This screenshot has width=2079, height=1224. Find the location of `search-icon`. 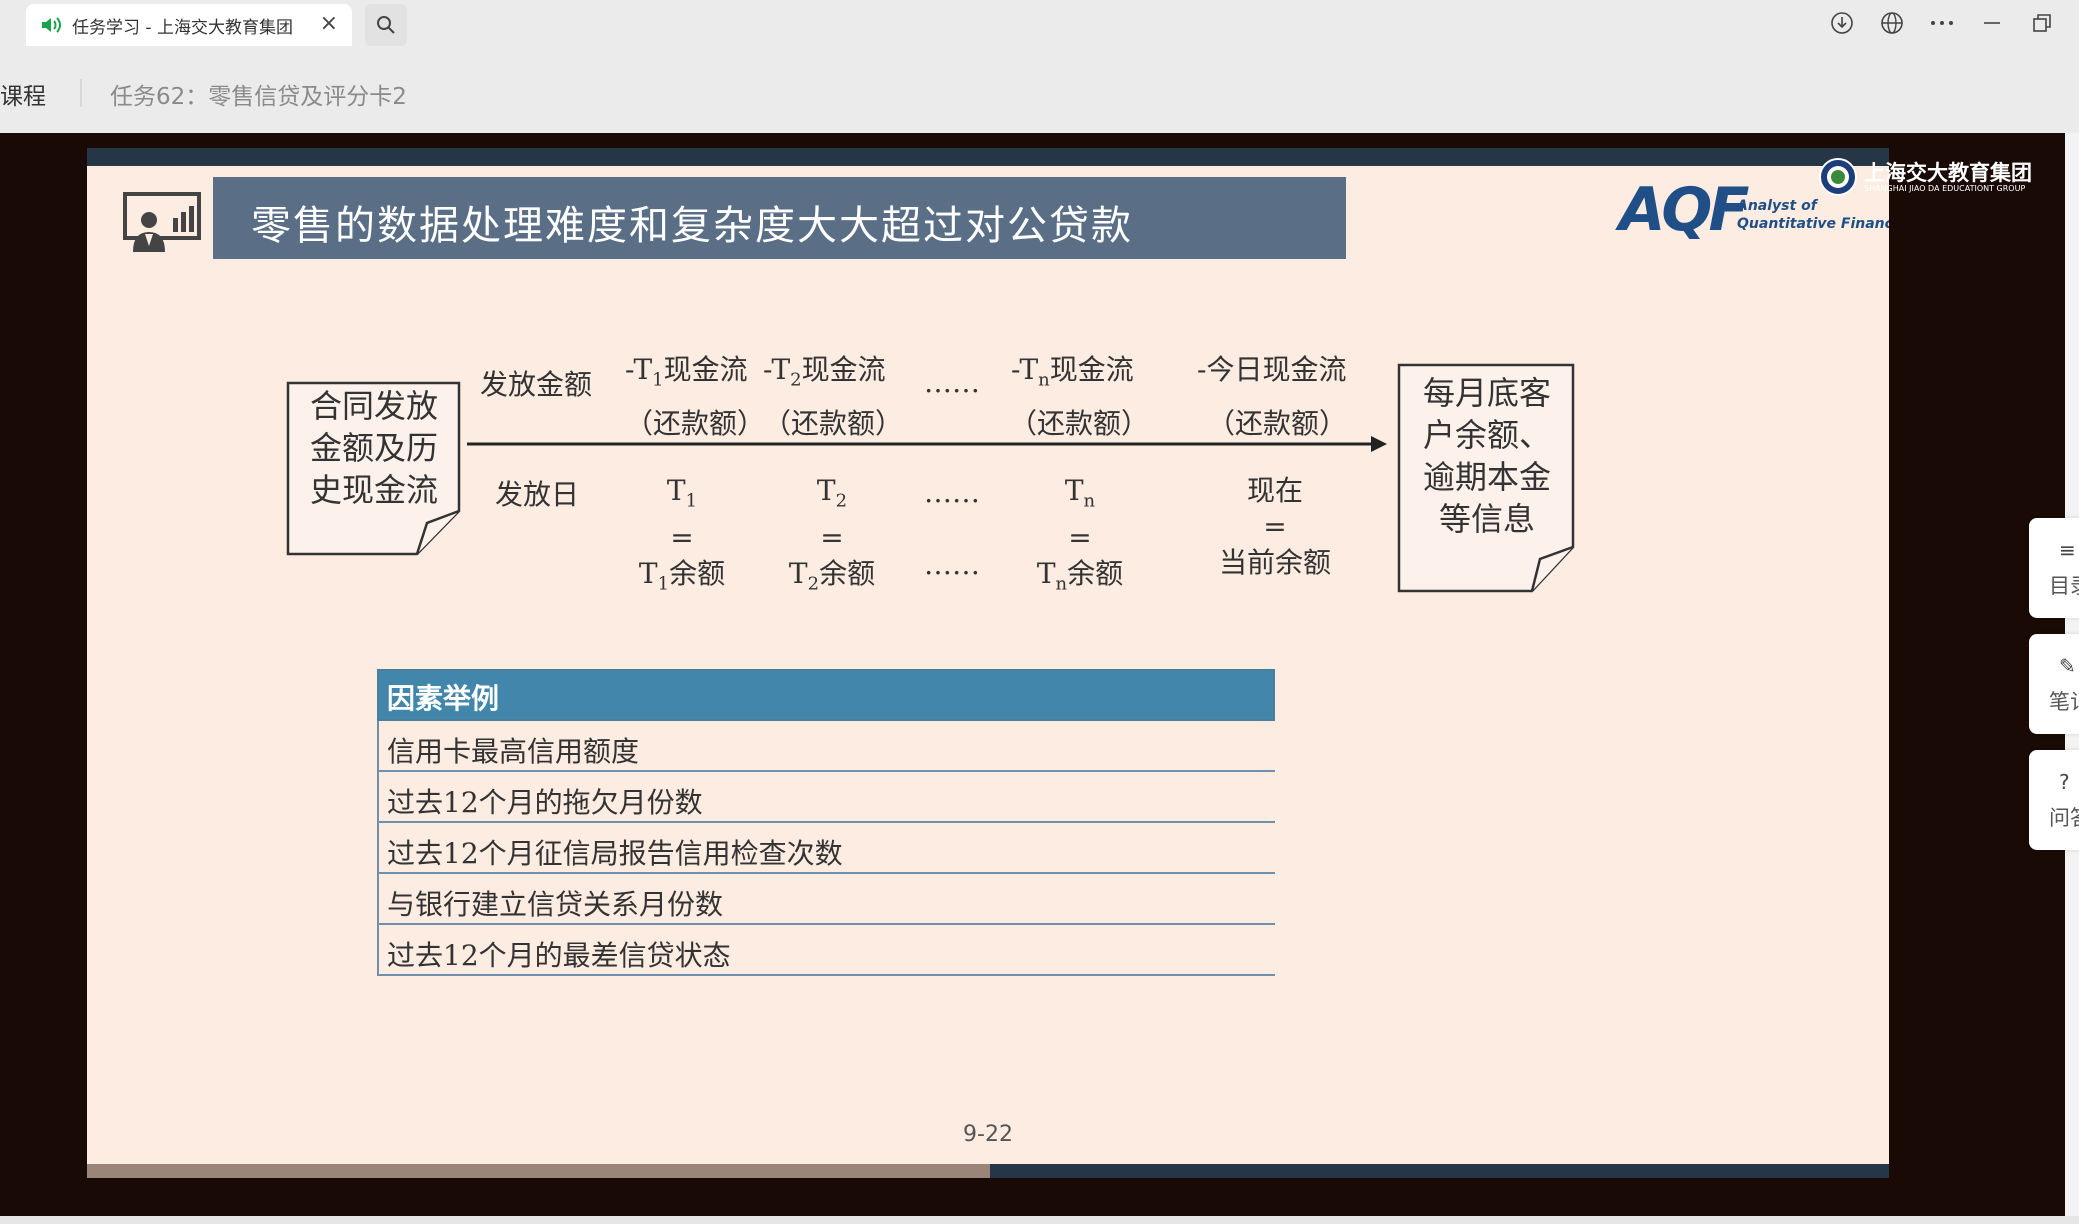

search-icon is located at coordinates (386, 25).